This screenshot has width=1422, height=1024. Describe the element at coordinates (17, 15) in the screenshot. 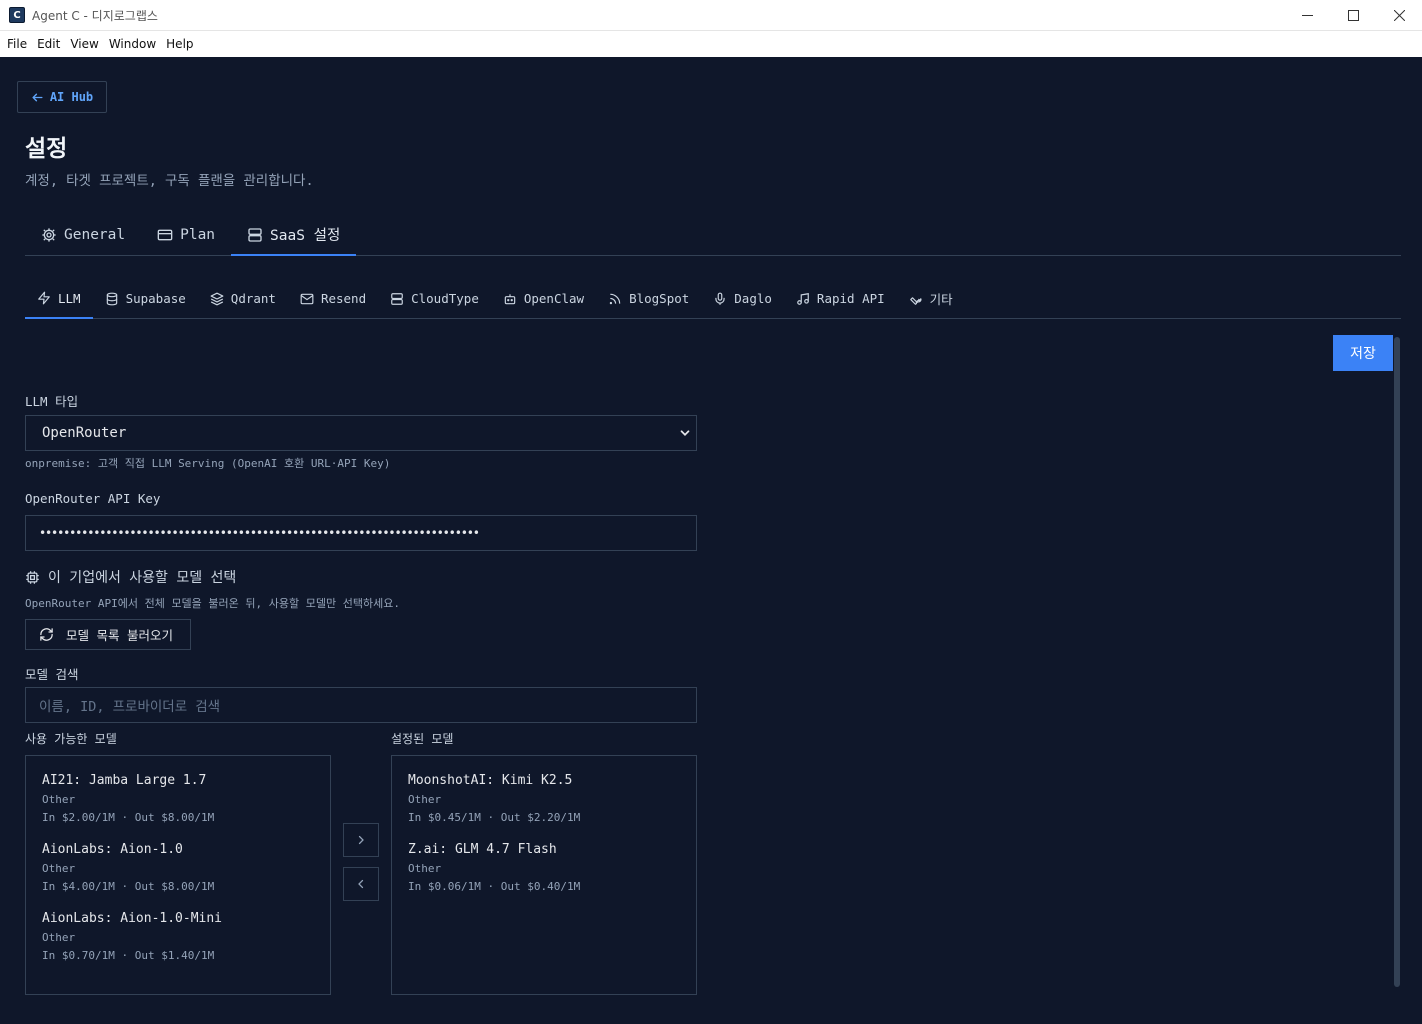

I see `app-icon: C` at that location.